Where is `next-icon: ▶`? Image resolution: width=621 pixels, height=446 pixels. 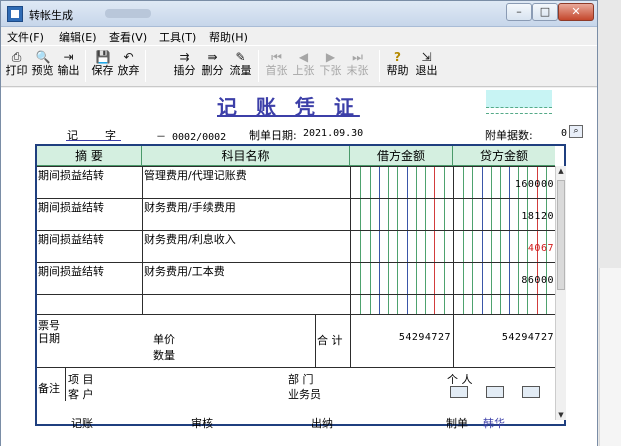 next-icon: ▶ is located at coordinates (330, 57).